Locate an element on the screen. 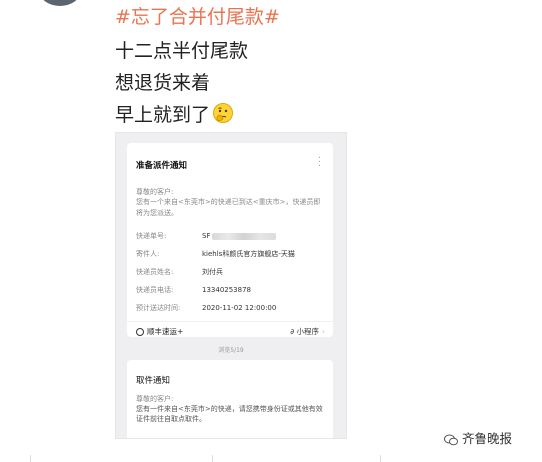 The height and width of the screenshot is (462, 542). hashtag-link: #忘了合并付尾款# is located at coordinates (197, 15).